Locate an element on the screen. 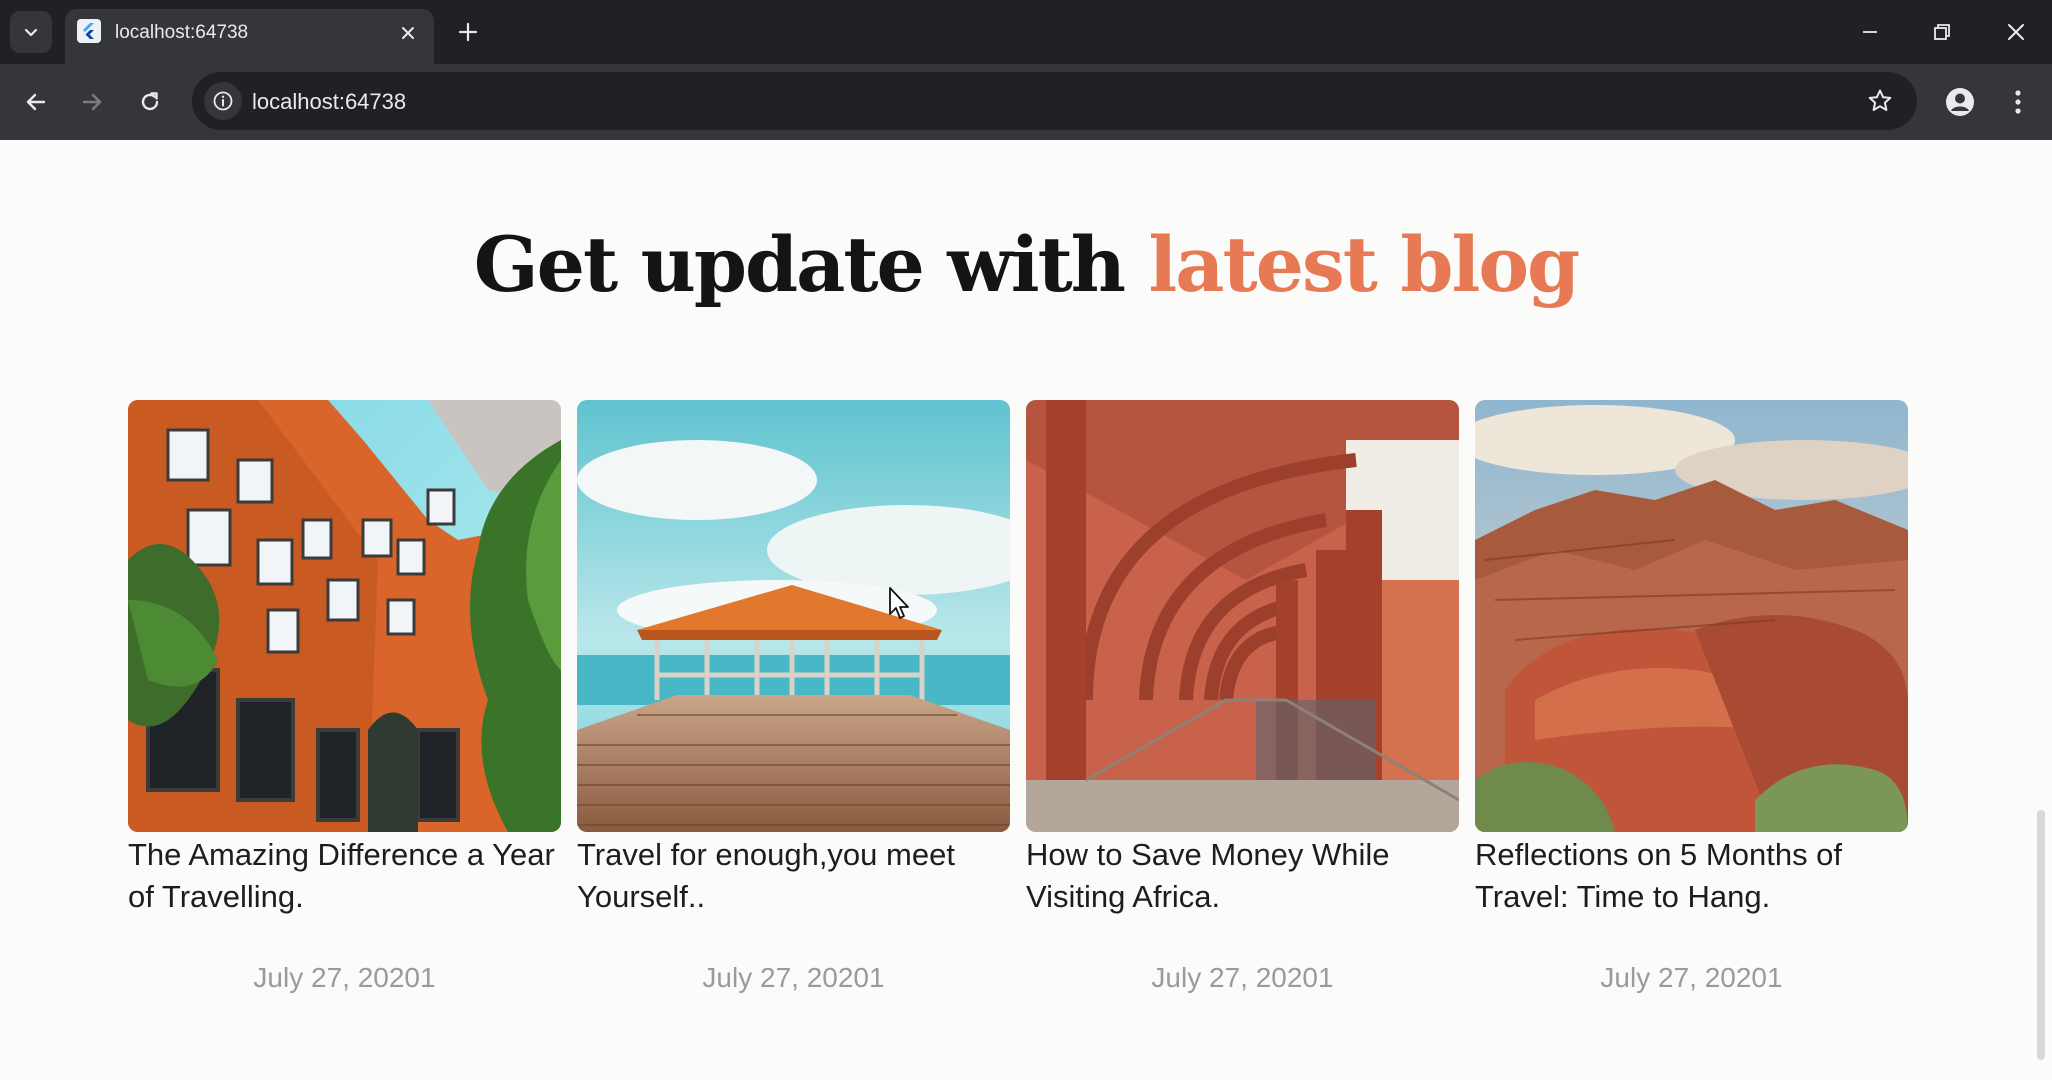  chevron-down-icon is located at coordinates (31, 32).